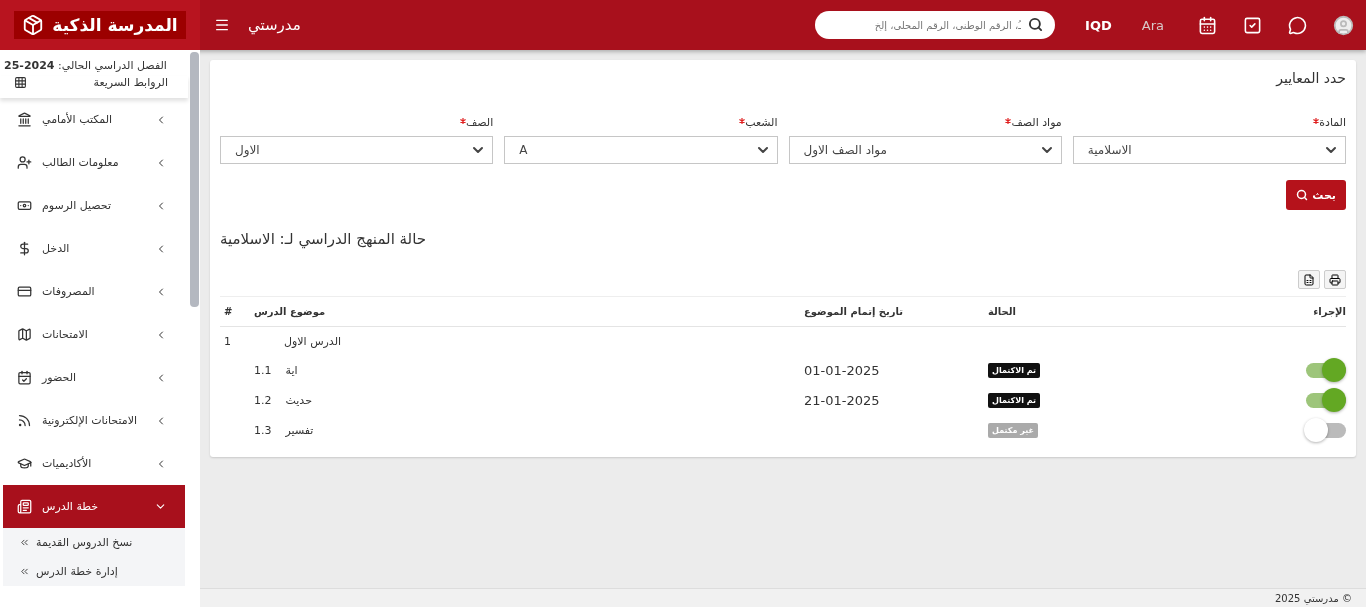 The height and width of the screenshot is (607, 1366). What do you see at coordinates (33, 25) in the screenshot?
I see `box-icon` at bounding box center [33, 25].